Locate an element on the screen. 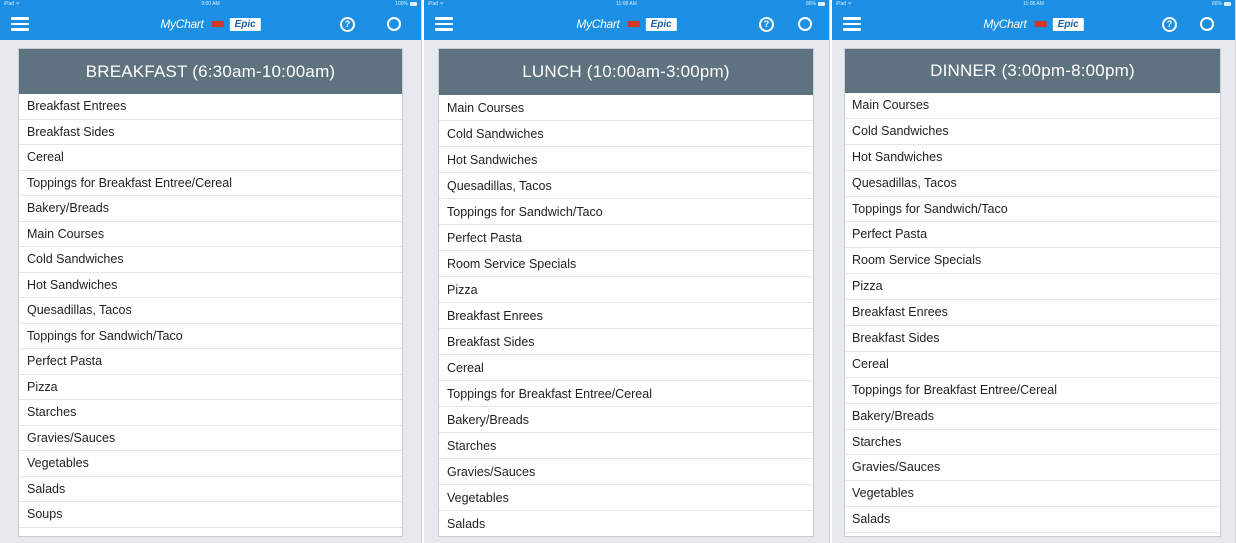 The width and height of the screenshot is (1236, 543). status-battery: 100% is located at coordinates (406, 4).